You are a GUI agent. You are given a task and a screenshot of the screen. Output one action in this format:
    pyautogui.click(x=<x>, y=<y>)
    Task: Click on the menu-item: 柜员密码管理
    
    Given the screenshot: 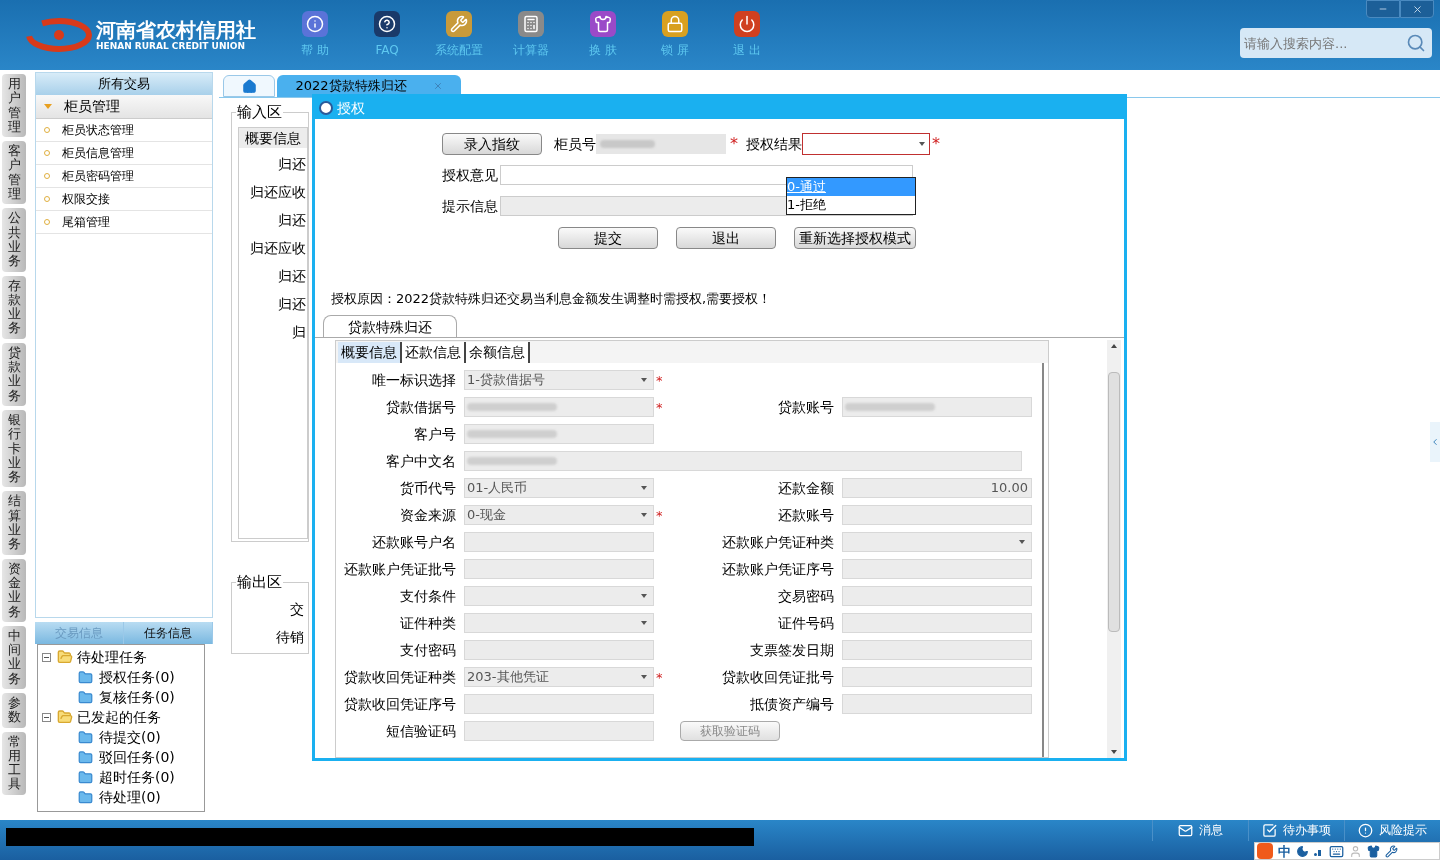 What is the action you would take?
    pyautogui.click(x=124, y=176)
    